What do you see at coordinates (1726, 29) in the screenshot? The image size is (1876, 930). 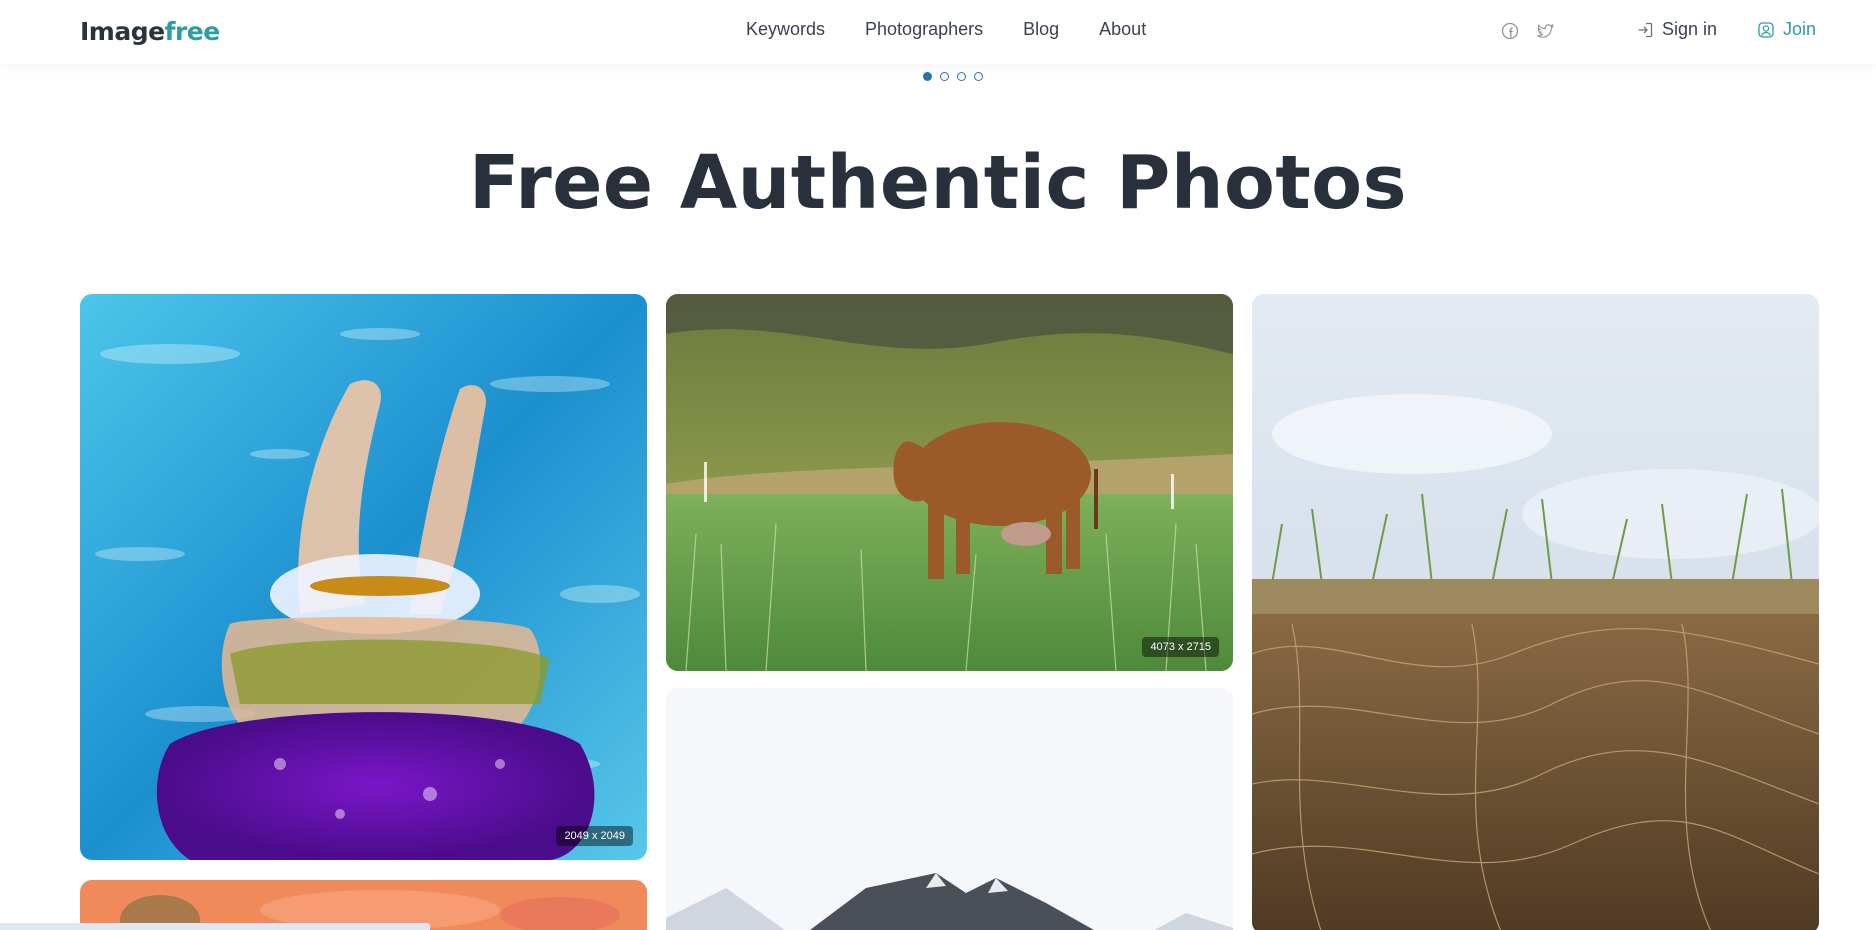 I see `auth-actions: Sign in Join` at bounding box center [1726, 29].